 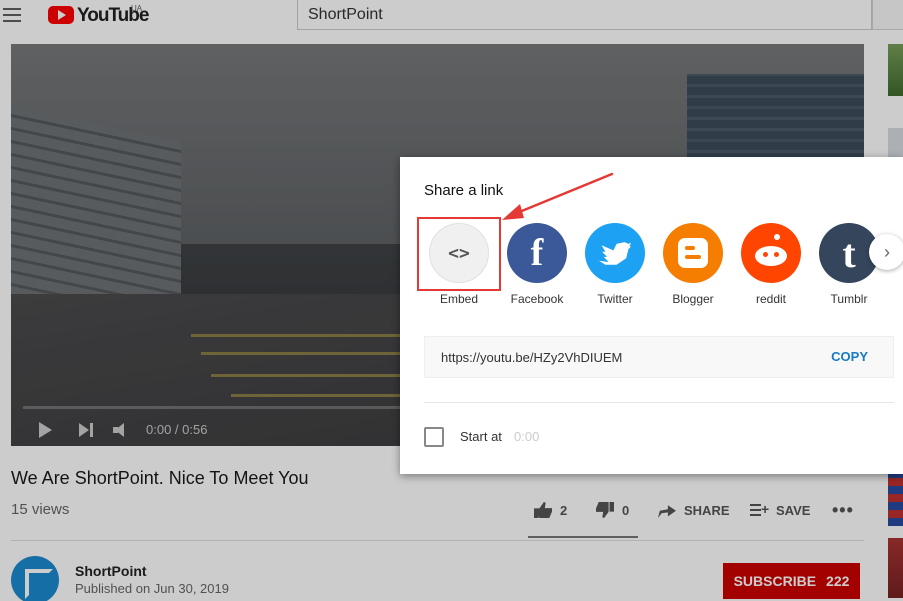 What do you see at coordinates (531, 357) in the screenshot?
I see `share-url: https://youtu.be/HZy2VhDIUEM` at bounding box center [531, 357].